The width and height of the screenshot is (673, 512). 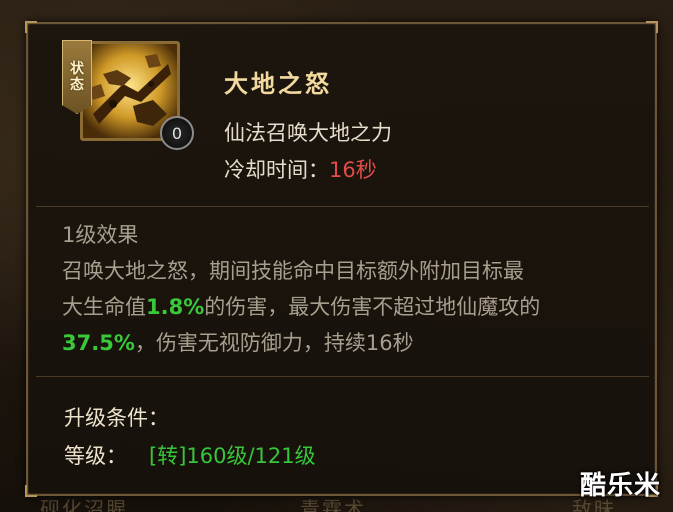 I want to click on upgrade-level-label: 等级：, so click(x=95, y=456).